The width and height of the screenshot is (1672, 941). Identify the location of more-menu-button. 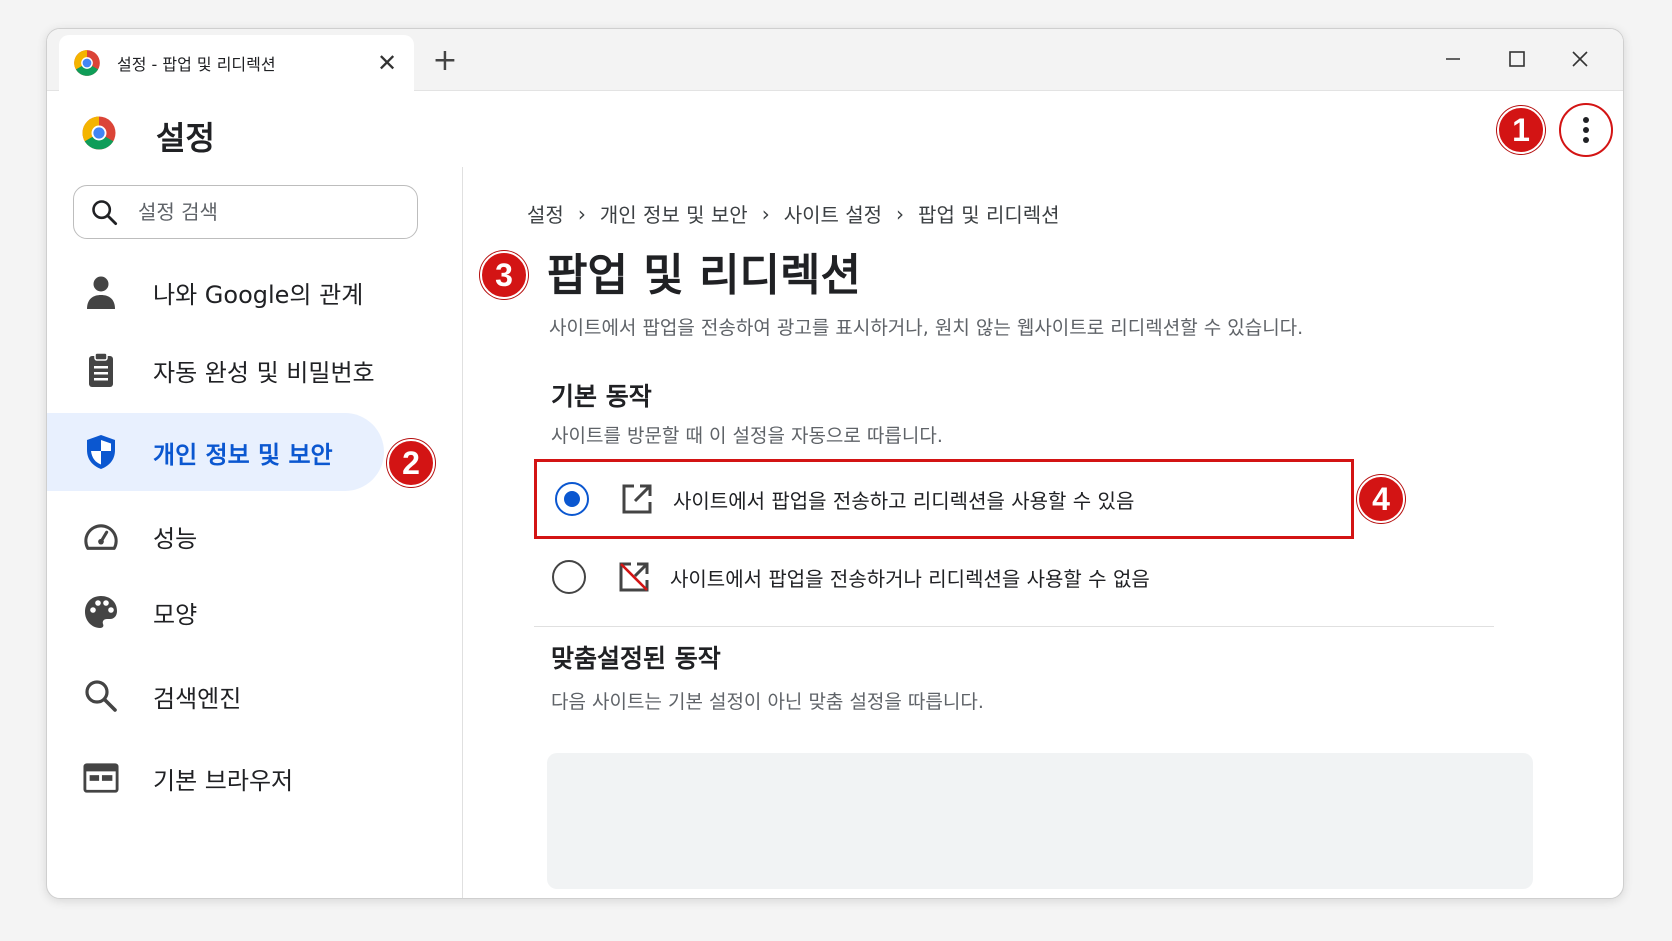
(1586, 130).